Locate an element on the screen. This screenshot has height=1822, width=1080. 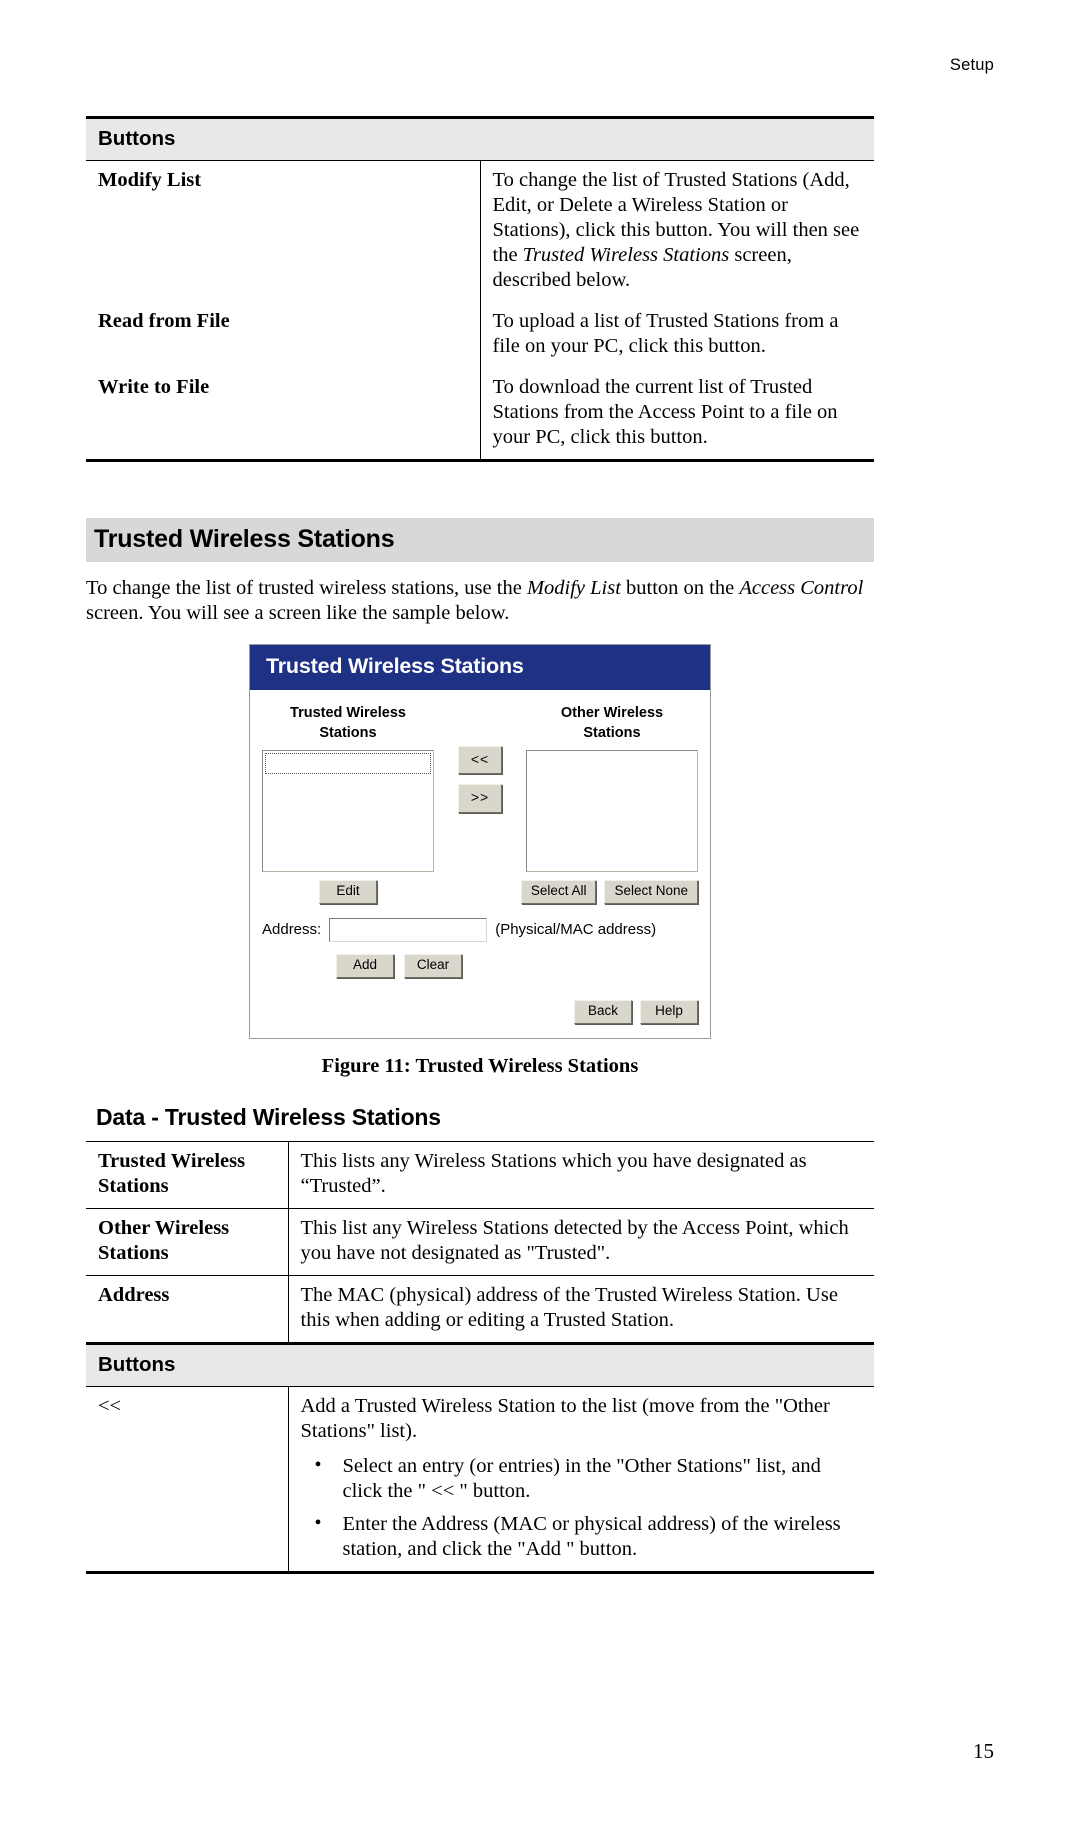
trusted-list-label-line2: Stations is located at coordinates (348, 732).